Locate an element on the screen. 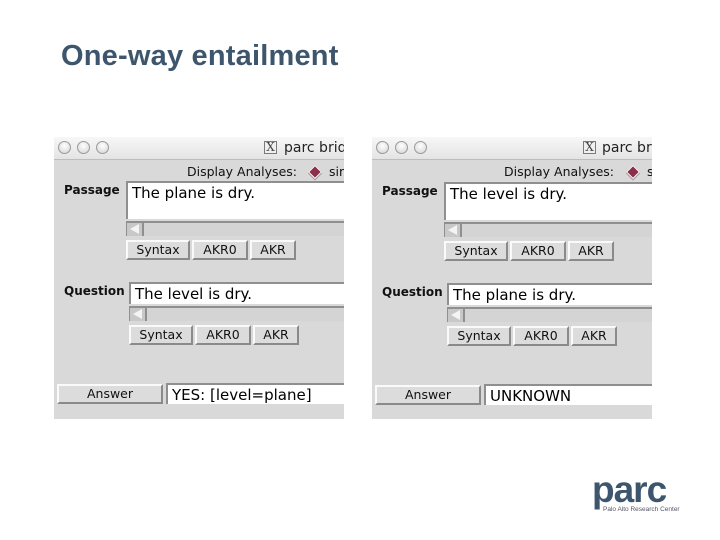 Image resolution: width=720 pixels, height=540 pixels. passage-input: The plane is dry. is located at coordinates (235, 200).